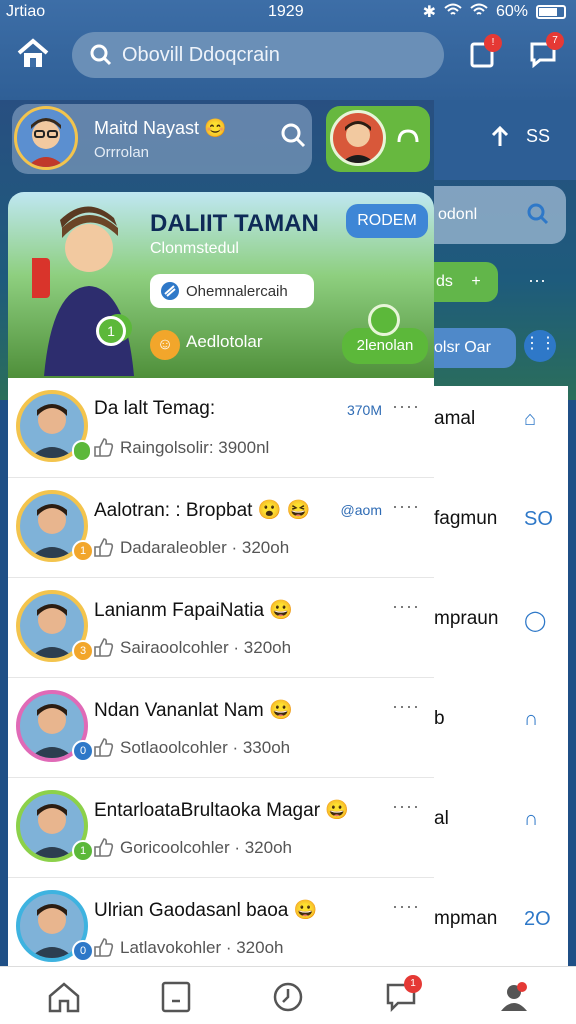 The image size is (576, 1024). I want to click on friend-card, so click(378, 139).